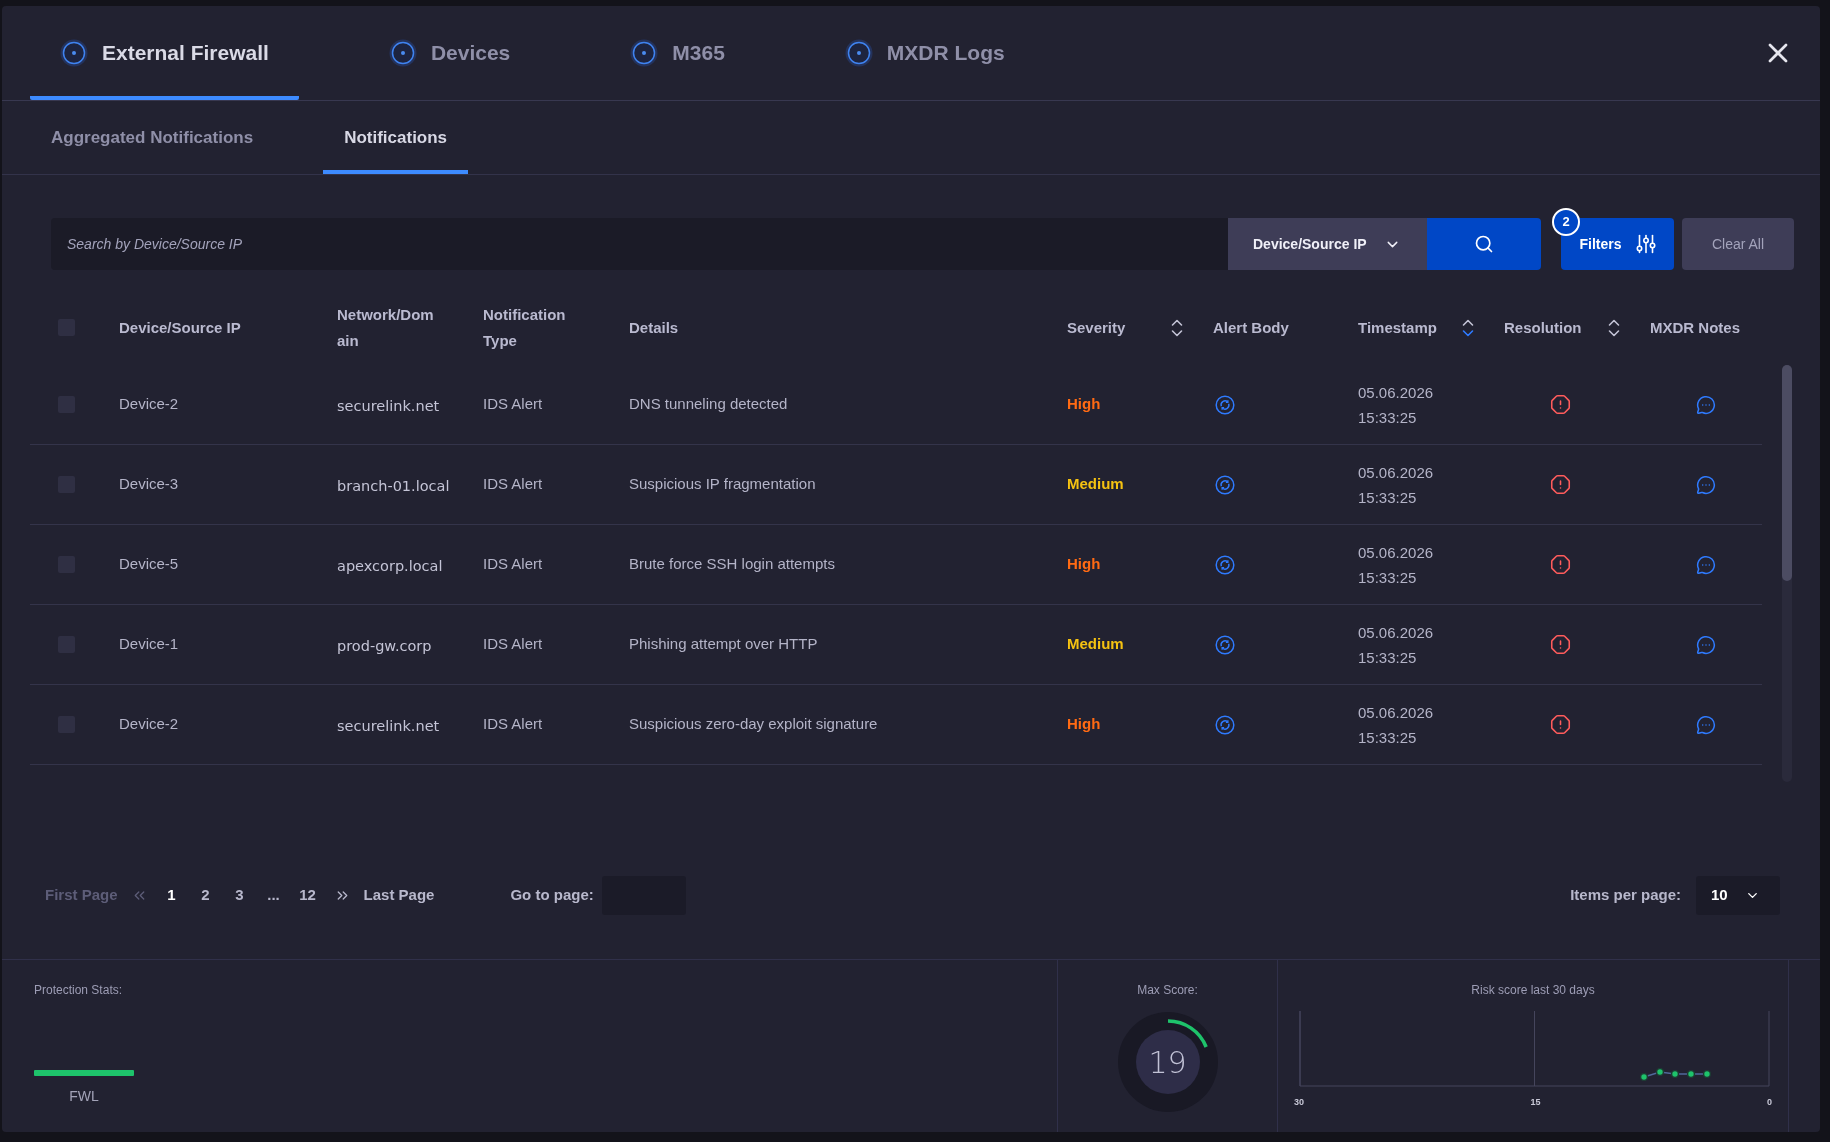  Describe the element at coordinates (390, 566) in the screenshot. I see `domain-text: apexcorp.local` at that location.